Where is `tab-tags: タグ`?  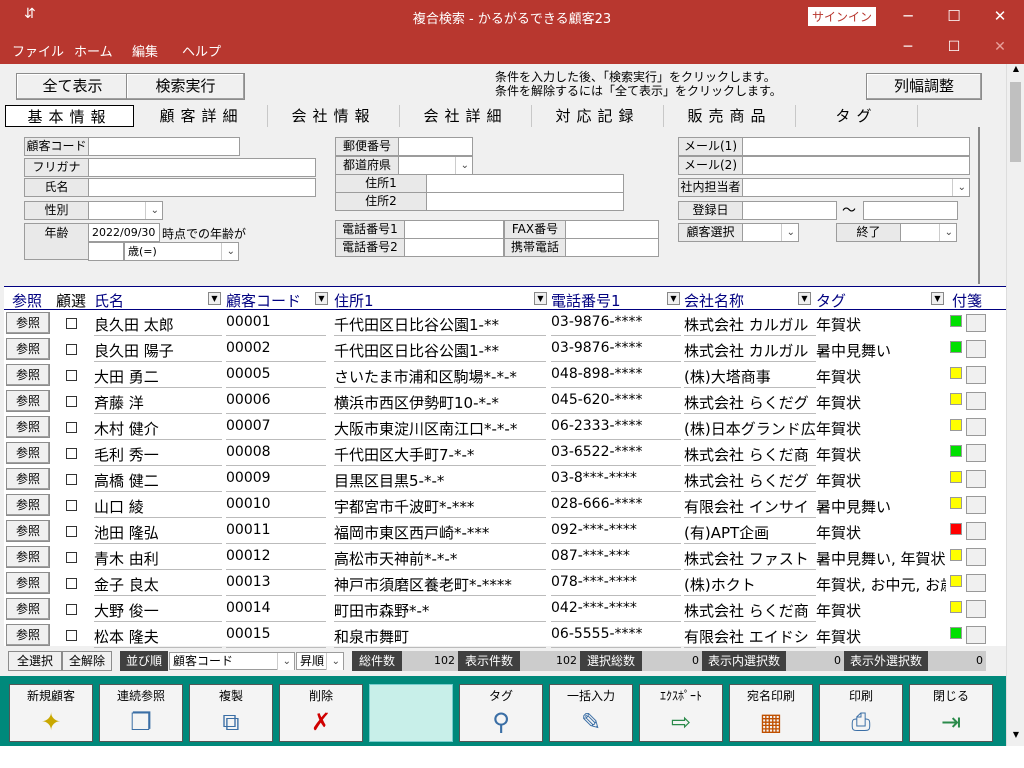 tab-tags: タグ is located at coordinates (857, 116).